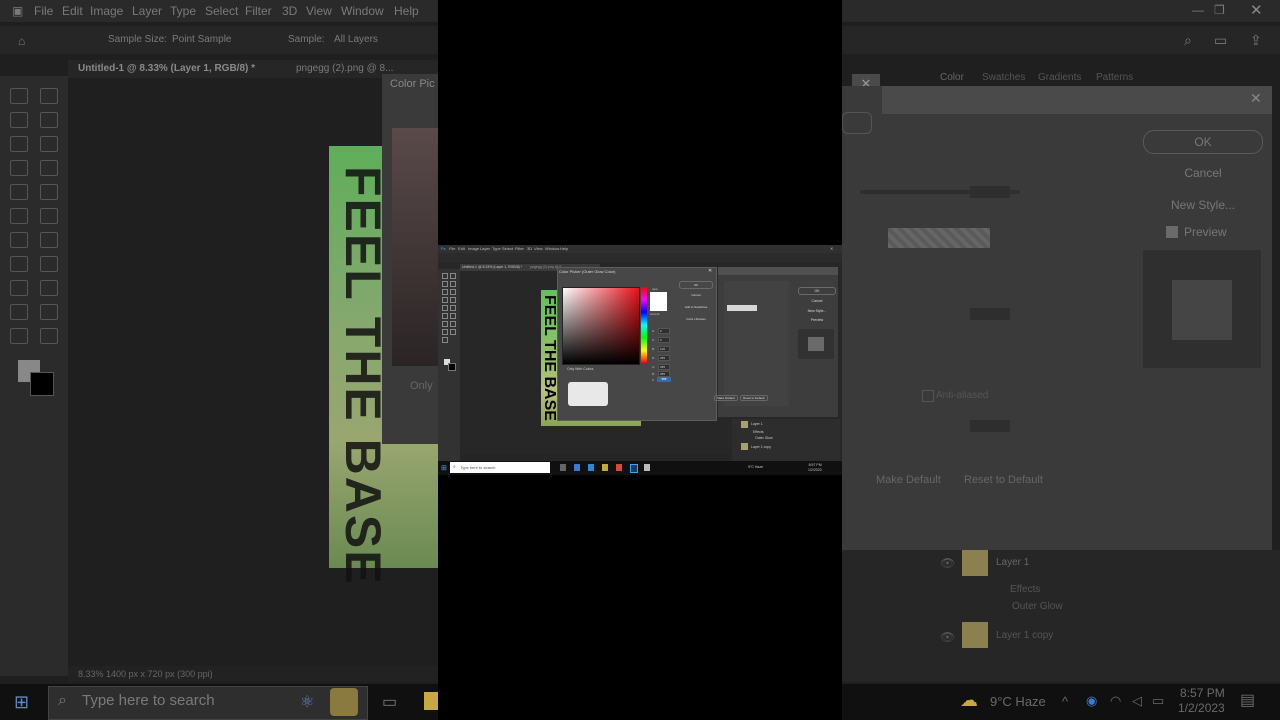 The width and height of the screenshot is (1280, 720). I want to click on menu-view: View, so click(319, 11).